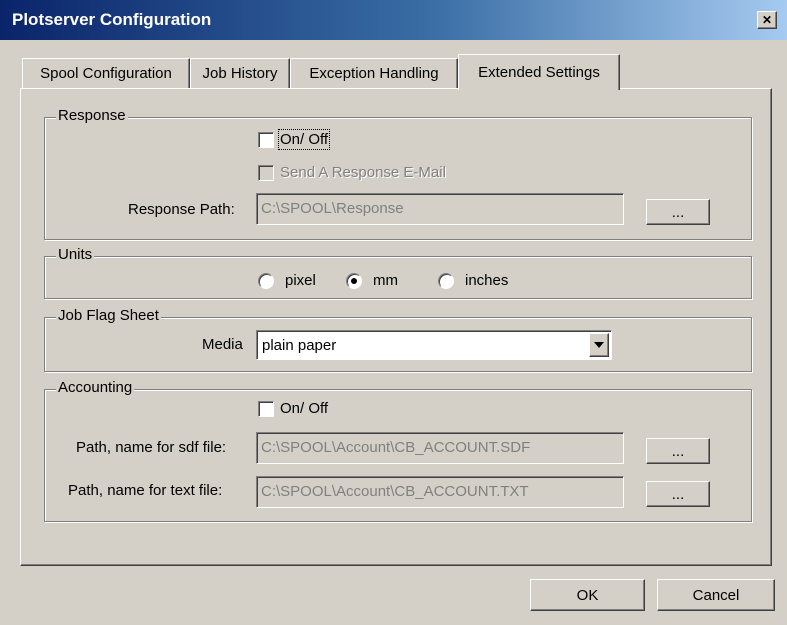  Describe the element at coordinates (440, 209) in the screenshot. I see `response-path-input: C:\SPOOL\Response` at that location.